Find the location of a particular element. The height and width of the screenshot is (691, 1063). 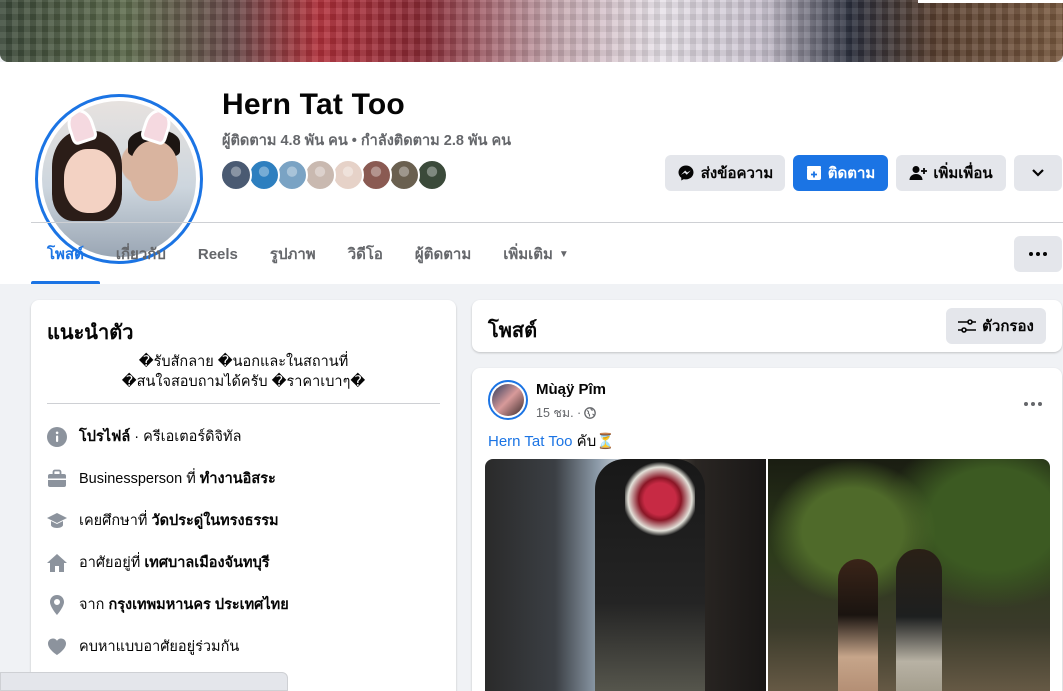

chevron-down-icon is located at coordinates (1038, 173).